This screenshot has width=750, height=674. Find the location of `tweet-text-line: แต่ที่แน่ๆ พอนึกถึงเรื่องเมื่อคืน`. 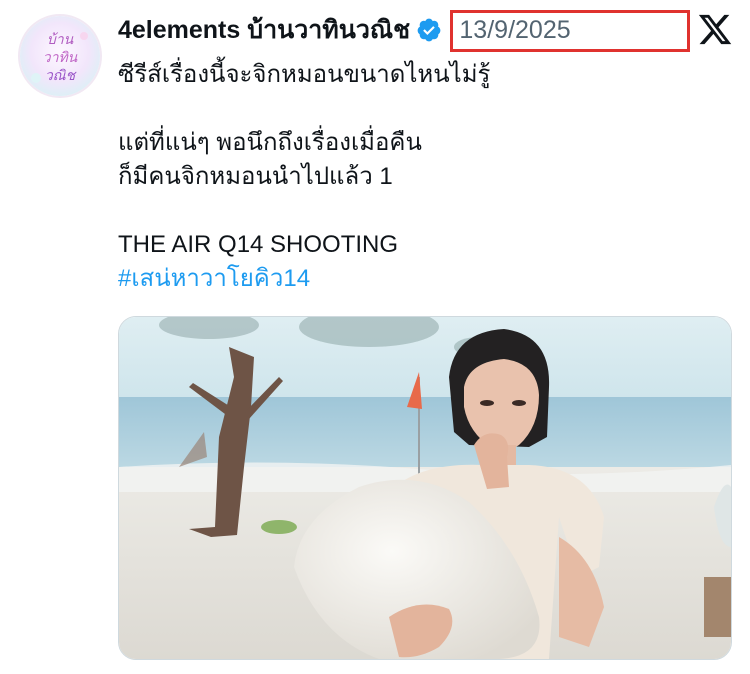

tweet-text-line: แต่ที่แน่ๆ พอนึกถึงเรื่องเมื่อคืน is located at coordinates (270, 142).